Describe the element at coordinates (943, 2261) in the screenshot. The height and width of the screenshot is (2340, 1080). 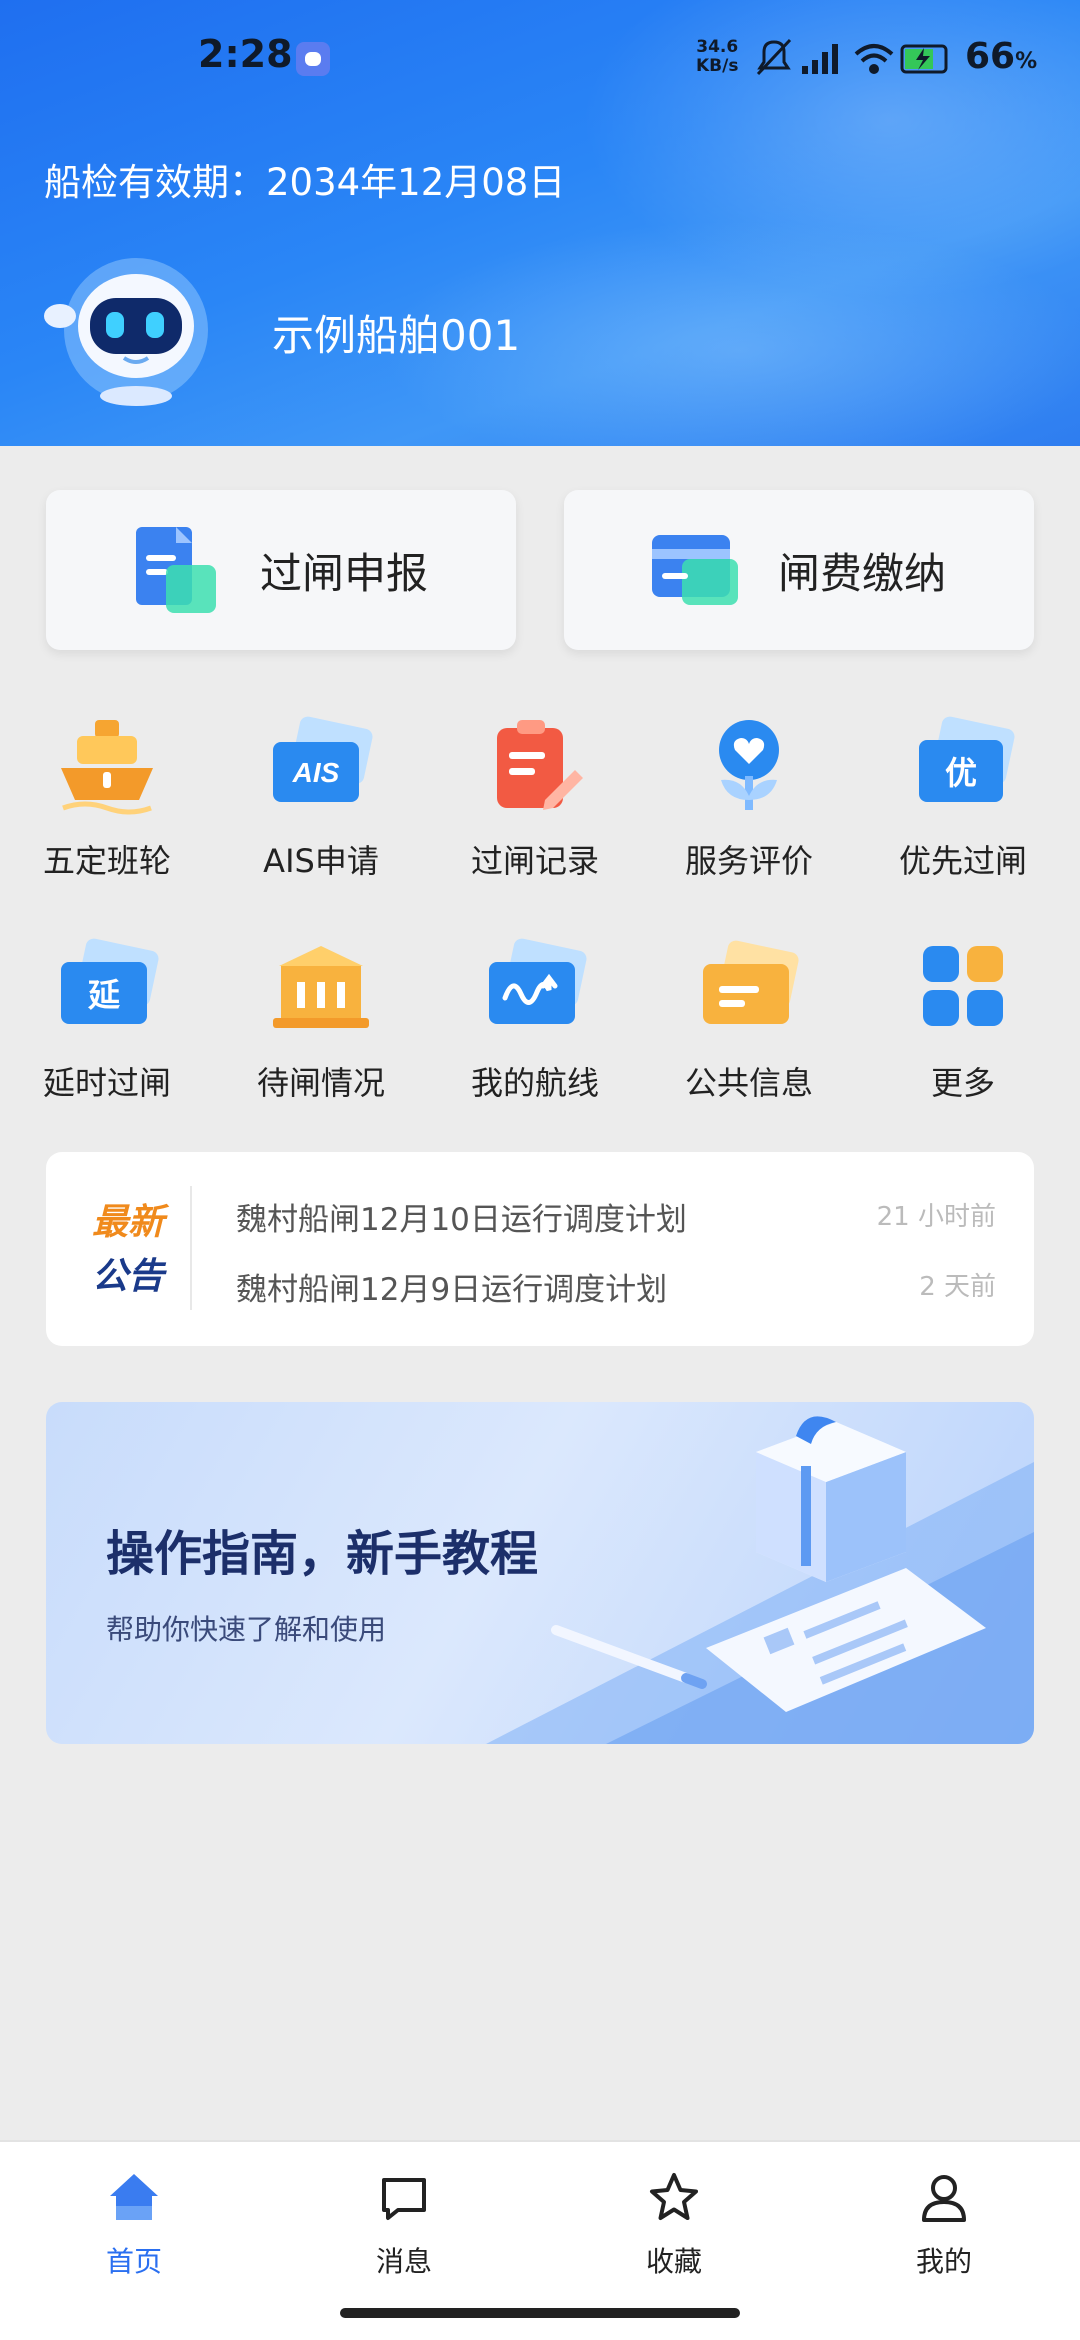
I see `tab-label: 我的` at that location.